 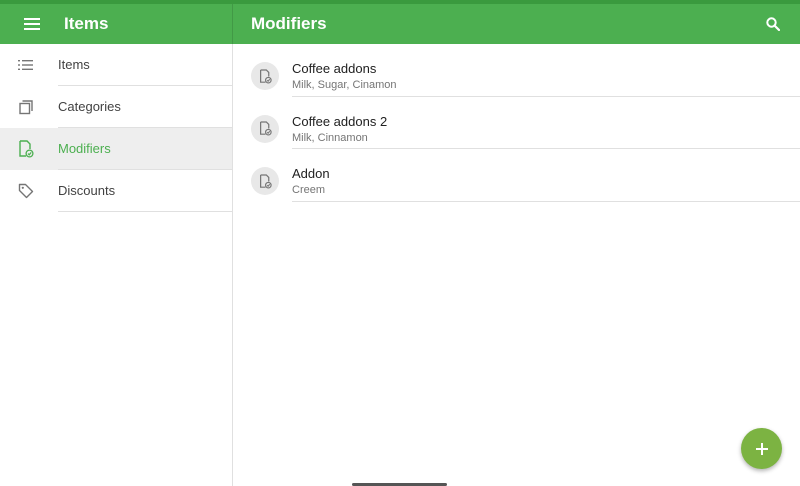 I want to click on hamburger-icon, so click(x=32, y=24).